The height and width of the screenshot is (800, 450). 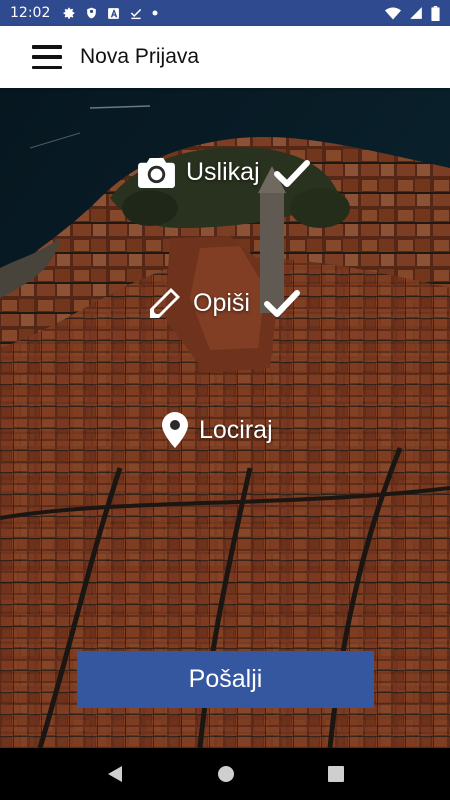 I want to click on action-opisi: Opiši, so click(x=223, y=303).